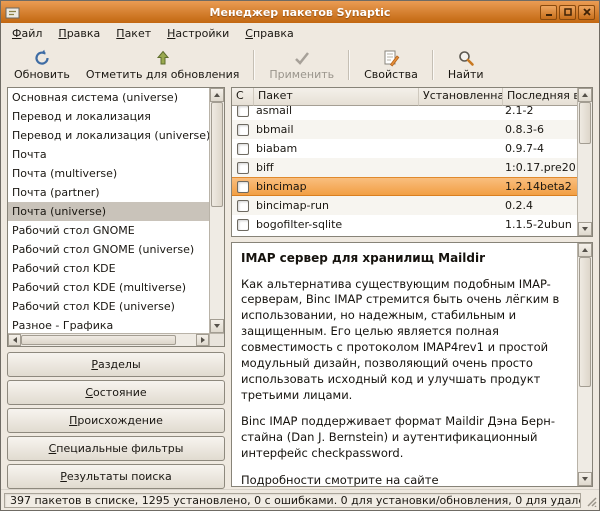 The width and height of the screenshot is (600, 511). I want to click on package-name: biff, so click(265, 167).